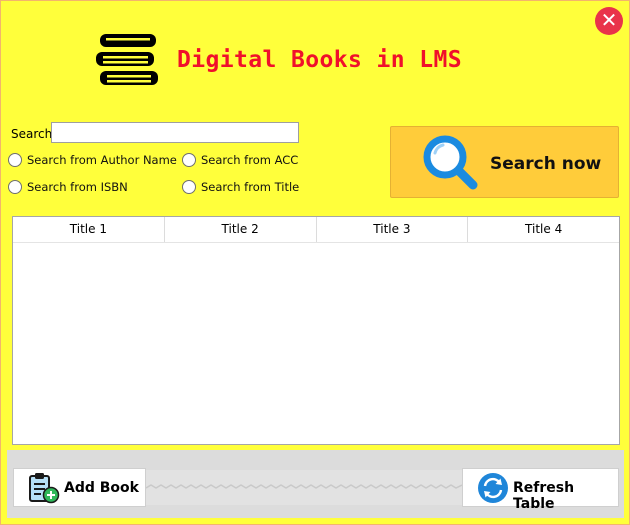  Describe the element at coordinates (543, 229) in the screenshot. I see `column-header-title-4: Title 4` at that location.